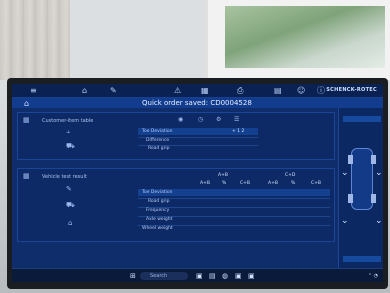  Describe the element at coordinates (373, 276) in the screenshot. I see `system-tray-icon: ⌃ ◔` at that location.